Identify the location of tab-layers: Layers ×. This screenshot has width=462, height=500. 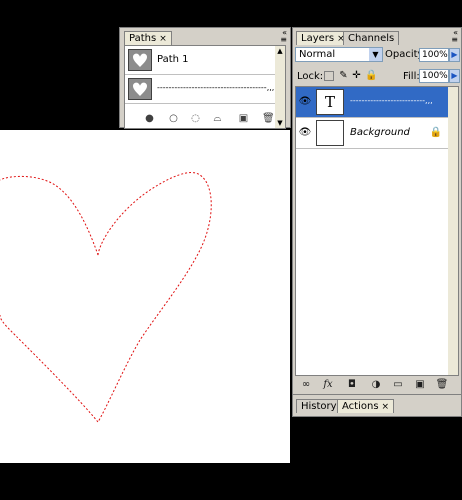
(323, 38).